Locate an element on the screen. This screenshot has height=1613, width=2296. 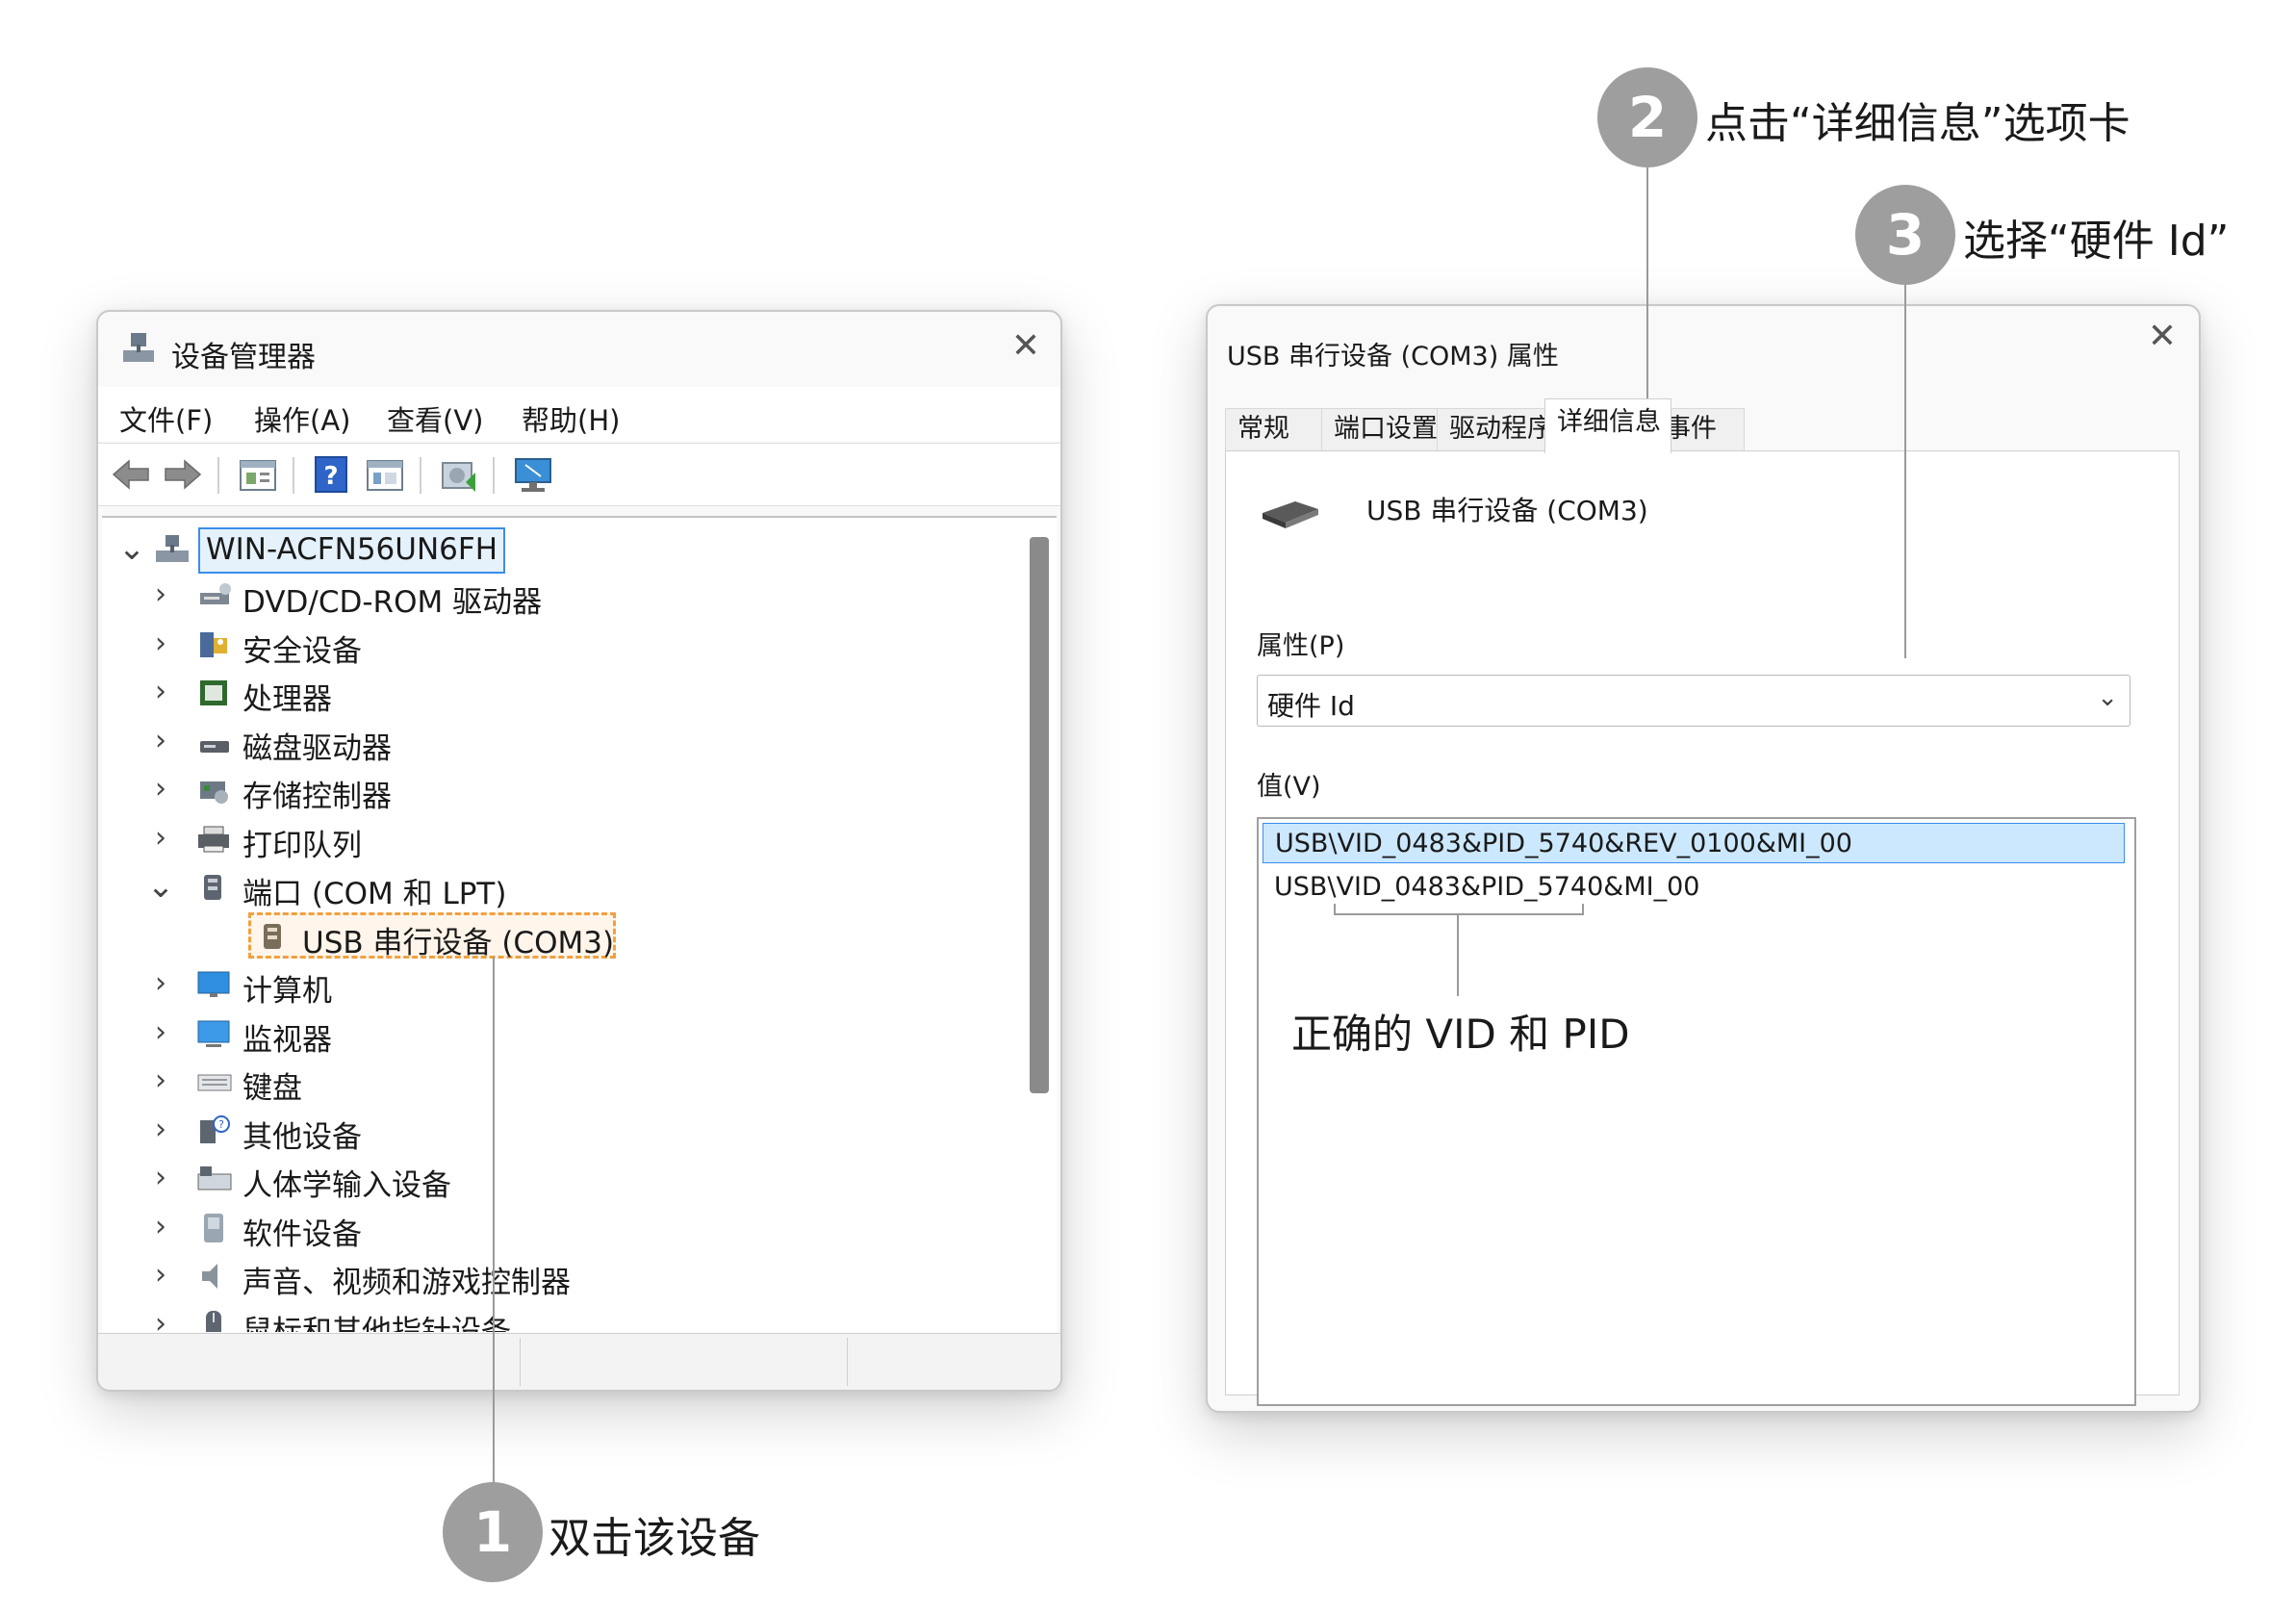
tree-category-row: ›? 其他设备 is located at coordinates (564, 1132).